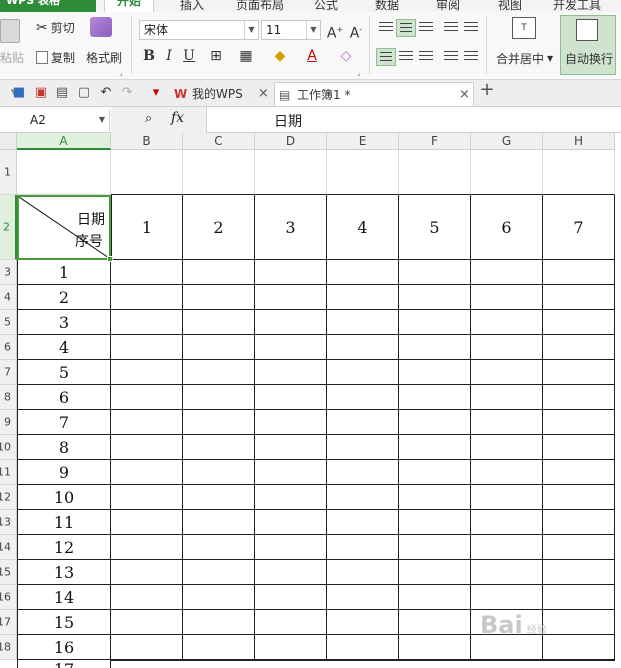  I want to click on row-header-12: 12, so click(8, 497).